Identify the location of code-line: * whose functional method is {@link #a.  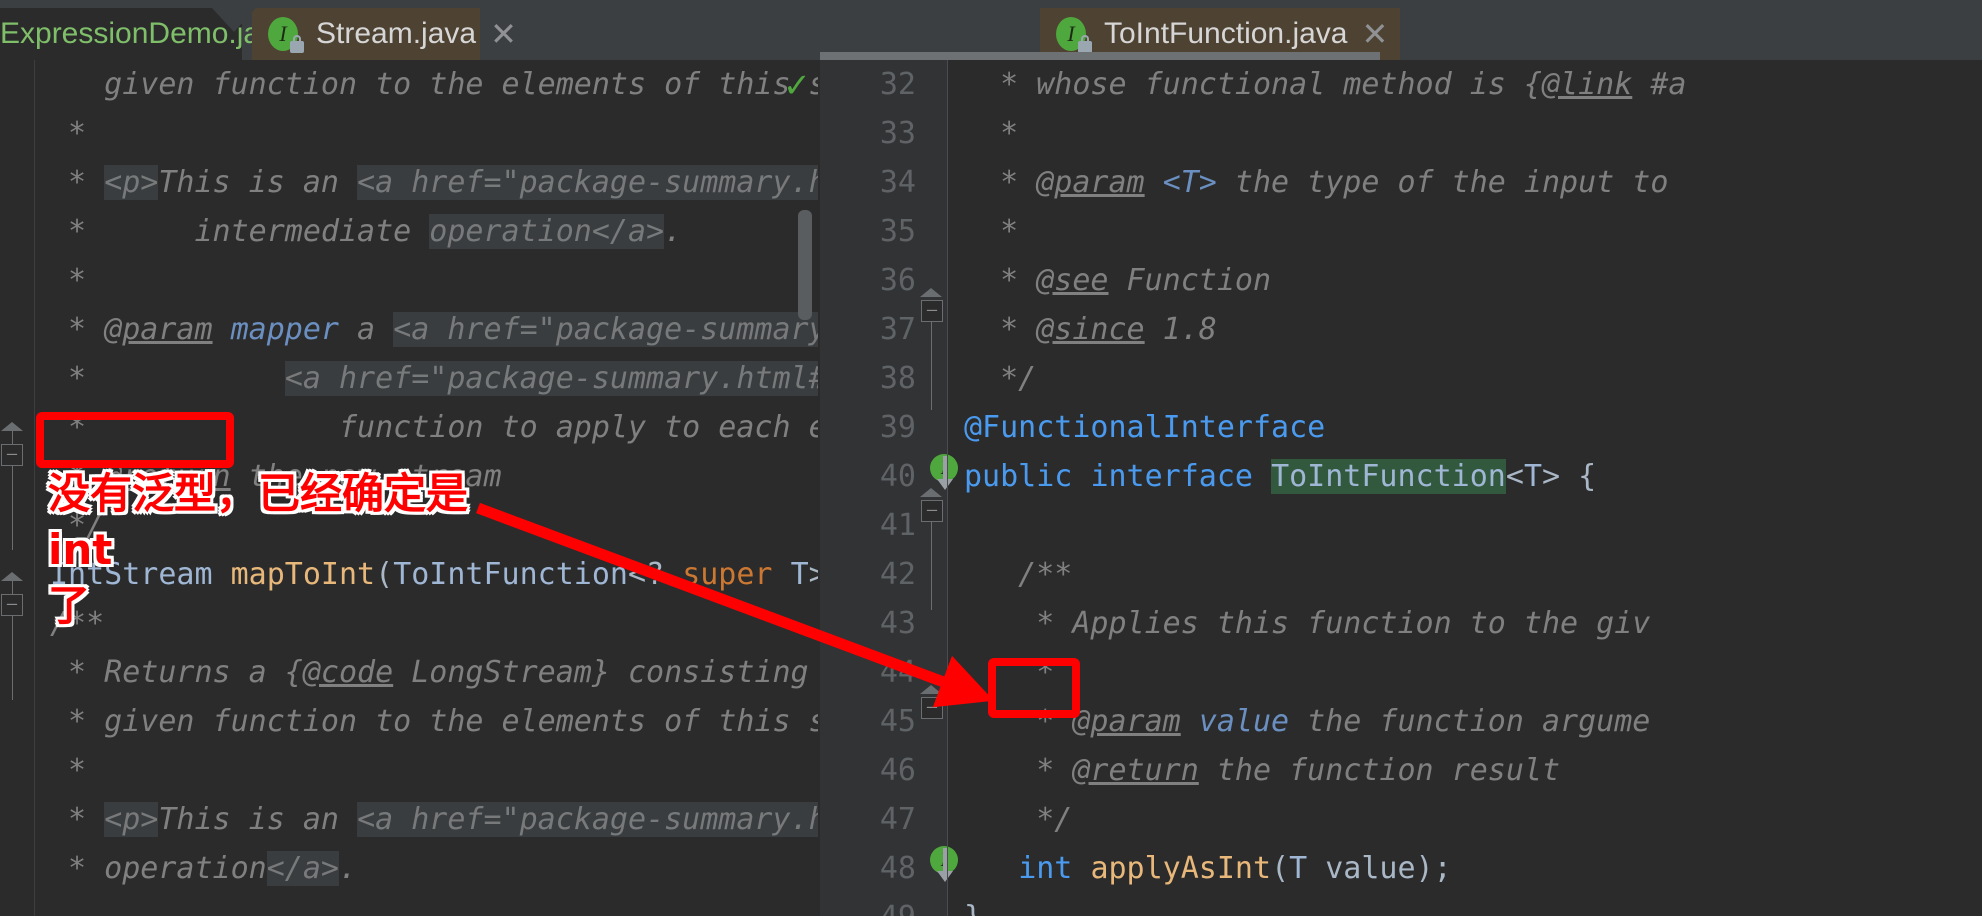
(1325, 84).